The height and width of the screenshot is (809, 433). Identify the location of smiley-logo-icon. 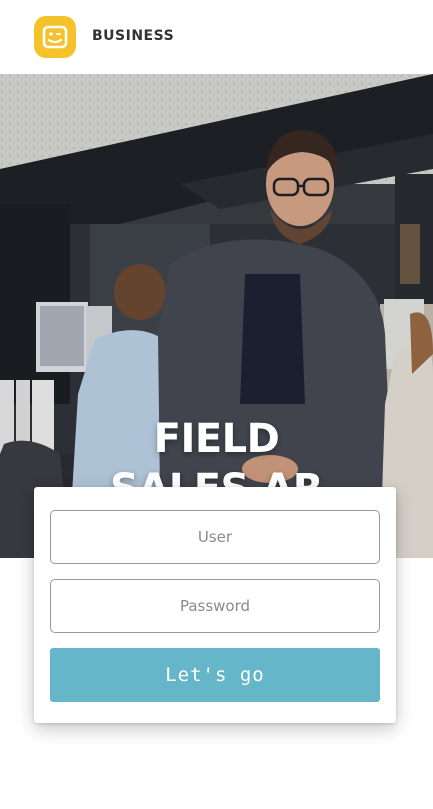
(55, 37).